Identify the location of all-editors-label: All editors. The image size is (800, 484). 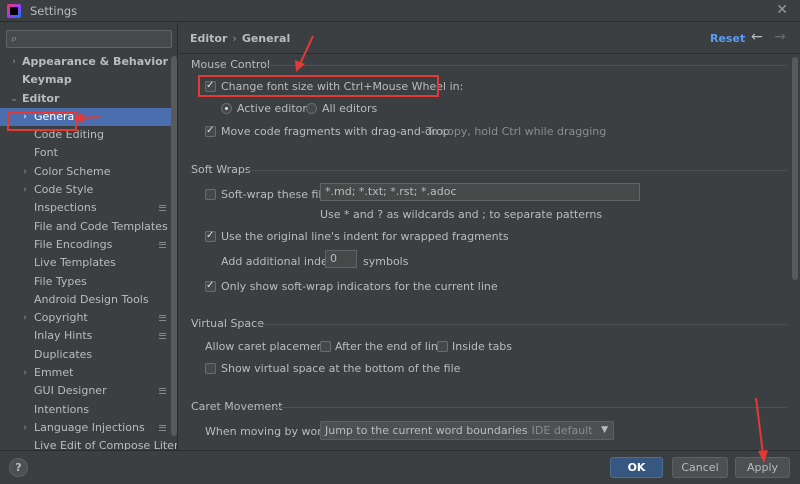
(350, 108).